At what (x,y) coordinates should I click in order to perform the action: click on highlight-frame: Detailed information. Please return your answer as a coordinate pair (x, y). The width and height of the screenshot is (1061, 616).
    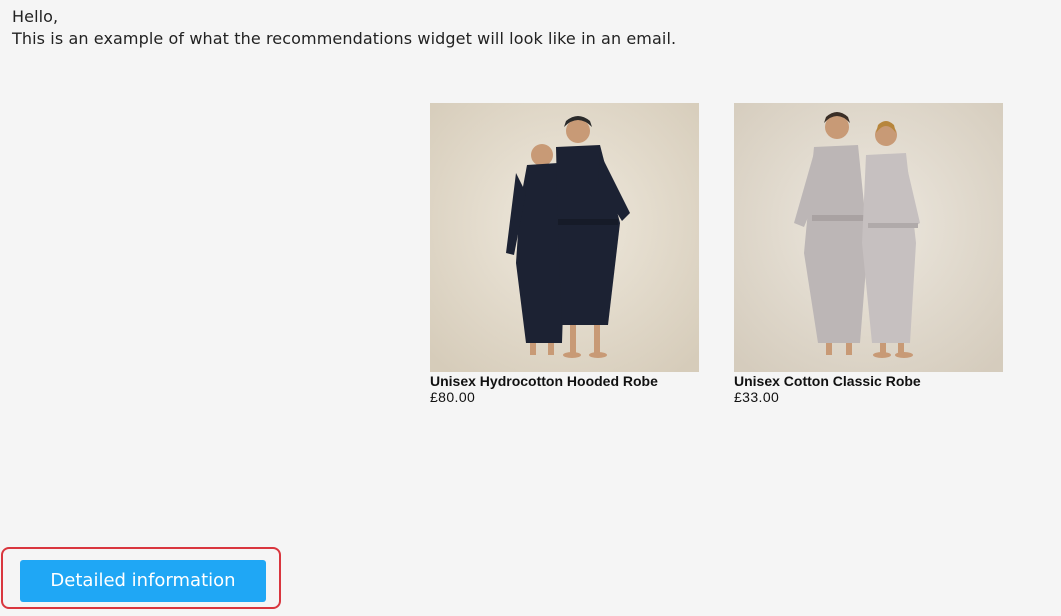
    Looking at the image, I should click on (141, 578).